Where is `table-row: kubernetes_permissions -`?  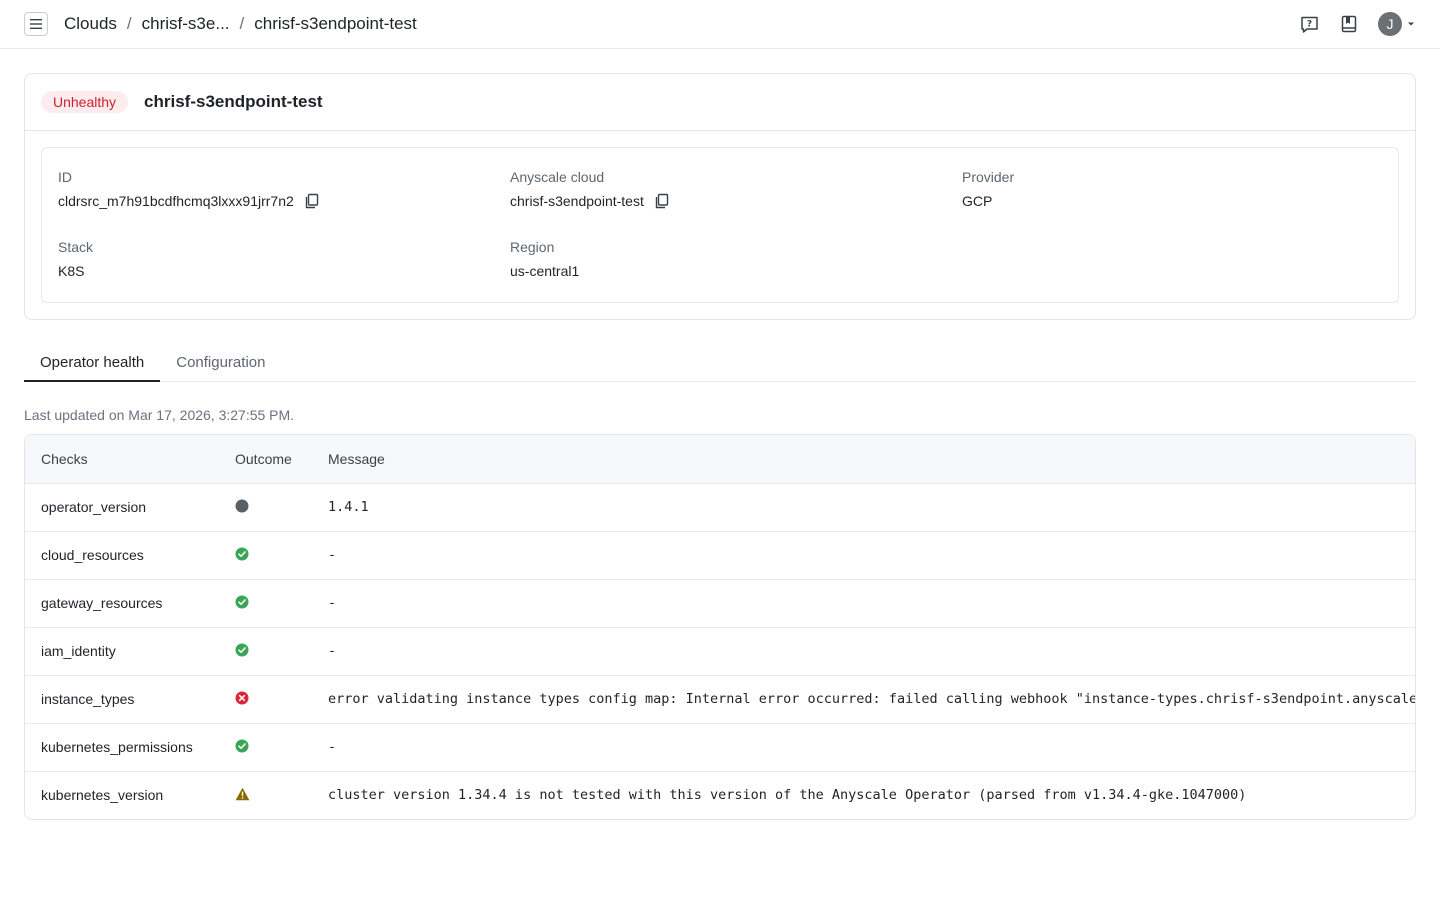
table-row: kubernetes_permissions - is located at coordinates (720, 747).